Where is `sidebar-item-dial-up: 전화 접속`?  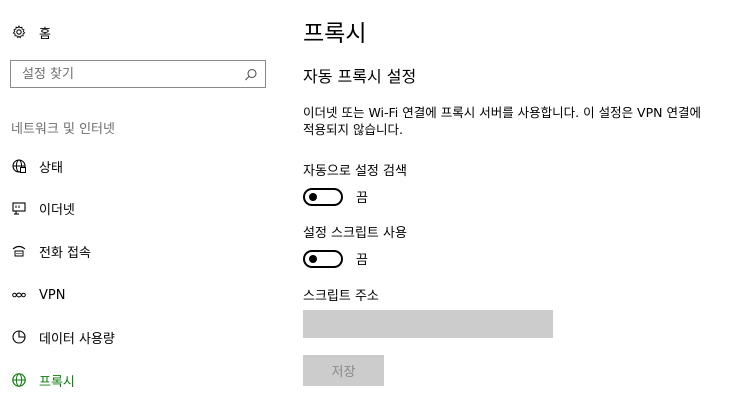
sidebar-item-dial-up: 전화 접속 is located at coordinates (51, 251).